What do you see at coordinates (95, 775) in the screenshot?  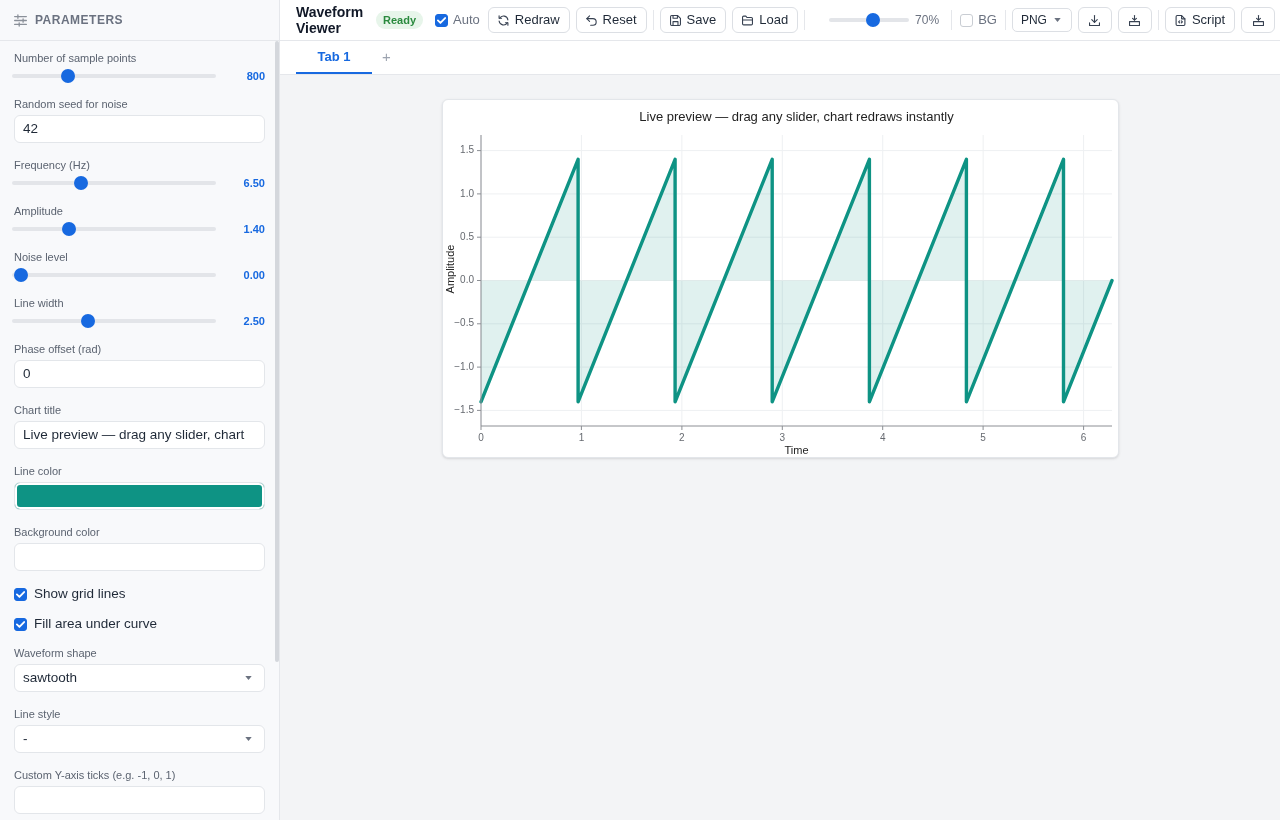 I see `field-label: Custom Y-axis ticks (e.g. -1, 0, 1)` at bounding box center [95, 775].